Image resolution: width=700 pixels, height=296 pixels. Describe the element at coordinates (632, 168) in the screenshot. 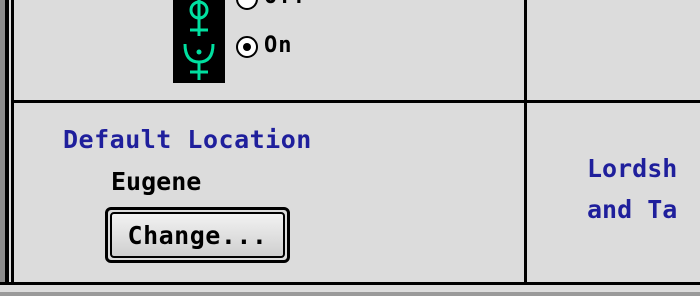

I see `right-panel-heading-line1: Lordsh` at that location.